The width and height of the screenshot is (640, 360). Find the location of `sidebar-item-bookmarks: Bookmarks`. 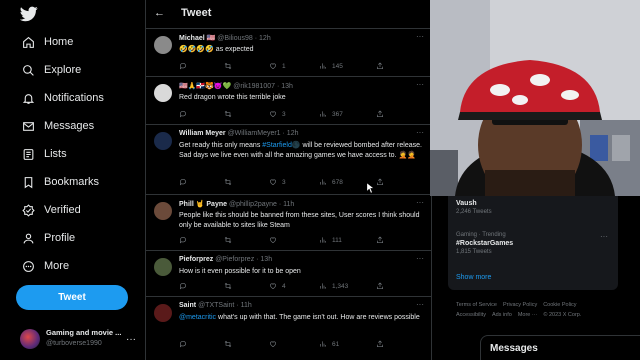

sidebar-item-bookmarks: Bookmarks is located at coordinates (59, 182).